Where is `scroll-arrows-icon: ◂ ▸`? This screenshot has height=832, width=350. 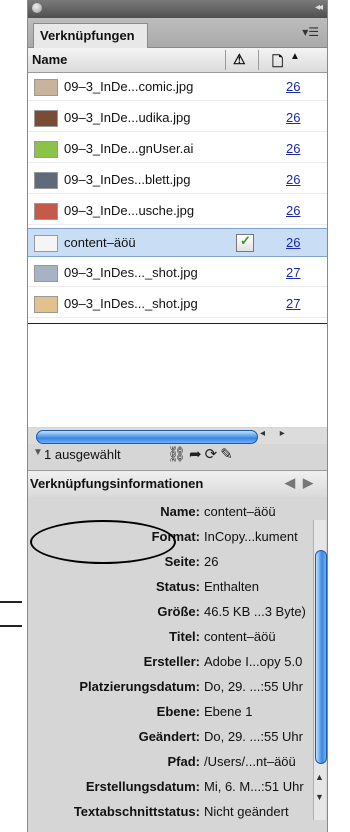
scroll-arrows-icon: ◂ ▸ is located at coordinates (275, 433).